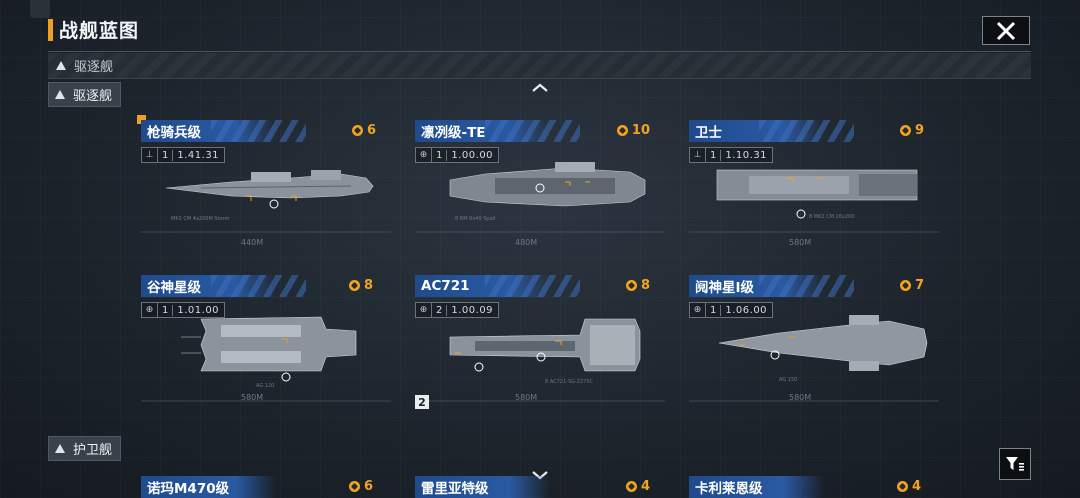 This screenshot has width=1080, height=498. I want to click on ship-card: 雷里亚特级 4, so click(540, 487).